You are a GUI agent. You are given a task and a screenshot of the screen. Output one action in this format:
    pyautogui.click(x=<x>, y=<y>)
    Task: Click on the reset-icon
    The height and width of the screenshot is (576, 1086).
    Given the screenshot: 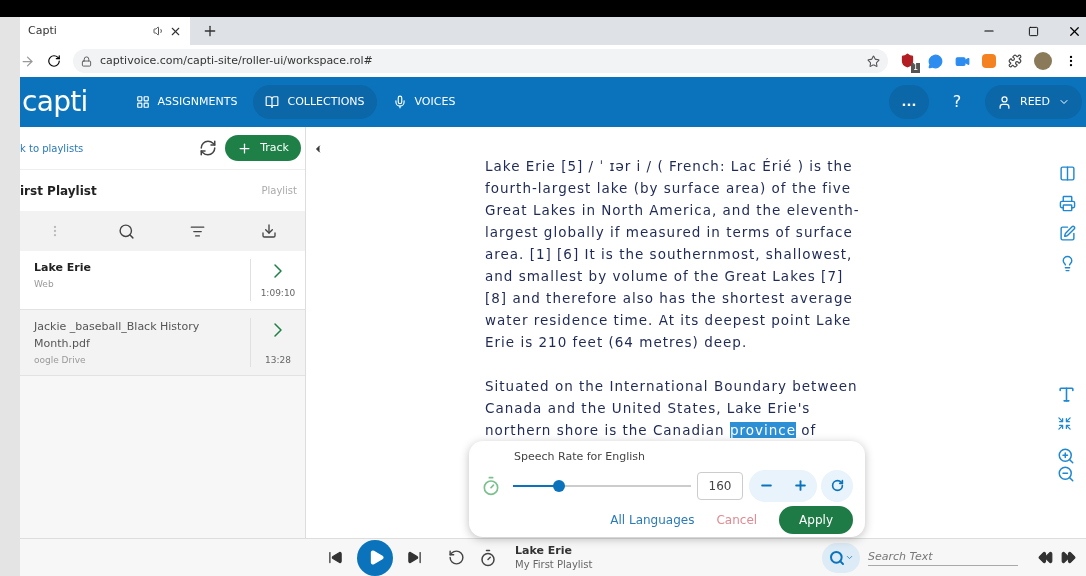 What is the action you would take?
    pyautogui.click(x=837, y=485)
    